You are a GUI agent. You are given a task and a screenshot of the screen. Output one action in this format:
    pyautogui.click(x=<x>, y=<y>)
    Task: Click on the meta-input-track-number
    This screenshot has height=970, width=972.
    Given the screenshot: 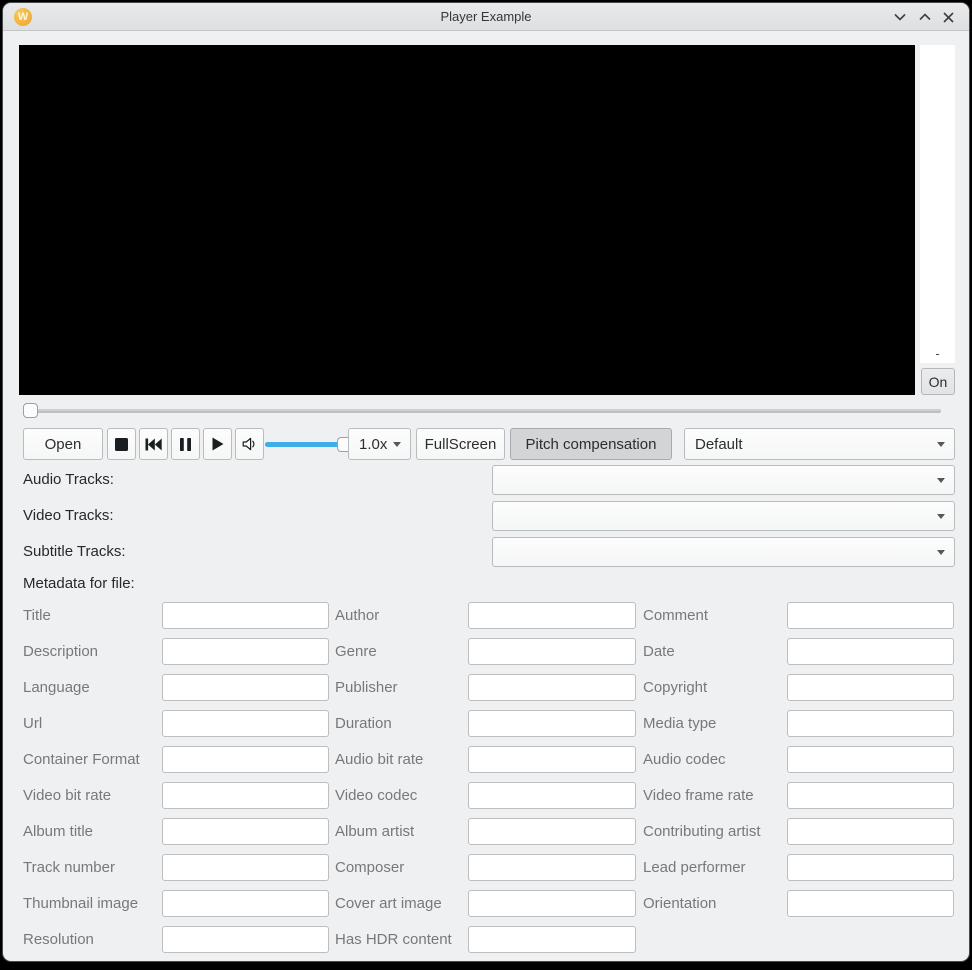 What is the action you would take?
    pyautogui.click(x=245, y=867)
    